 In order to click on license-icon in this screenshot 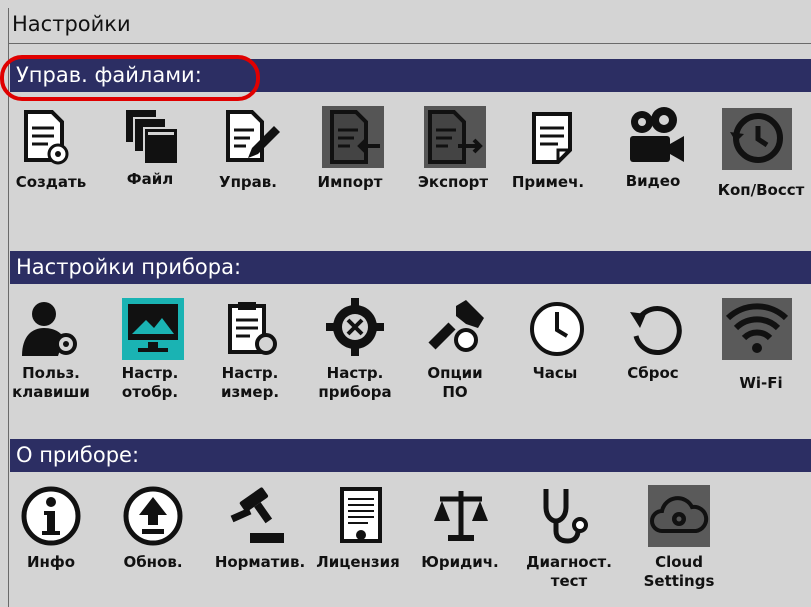, I will do `click(361, 516)`.